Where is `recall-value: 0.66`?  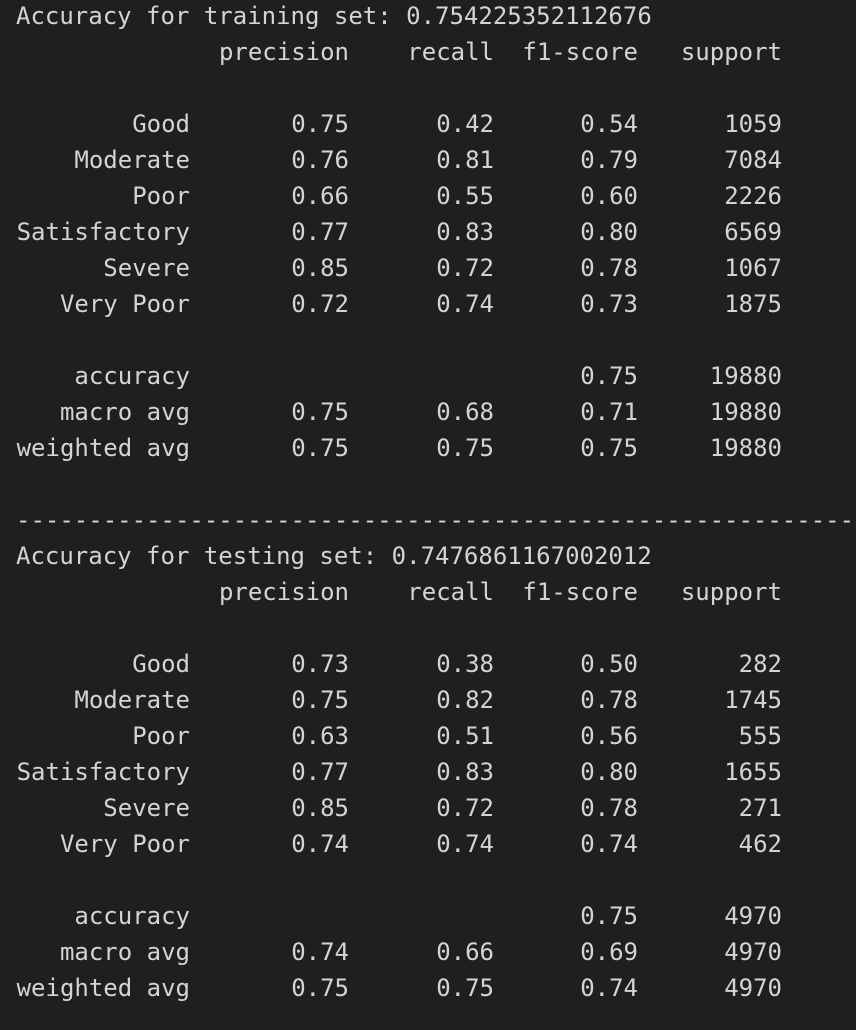 recall-value: 0.66 is located at coordinates (465, 952).